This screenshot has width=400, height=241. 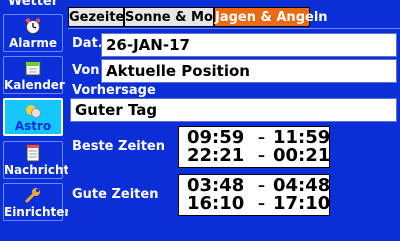 I want to click on sidebar-item-label: Einrichten, so click(x=38, y=212).